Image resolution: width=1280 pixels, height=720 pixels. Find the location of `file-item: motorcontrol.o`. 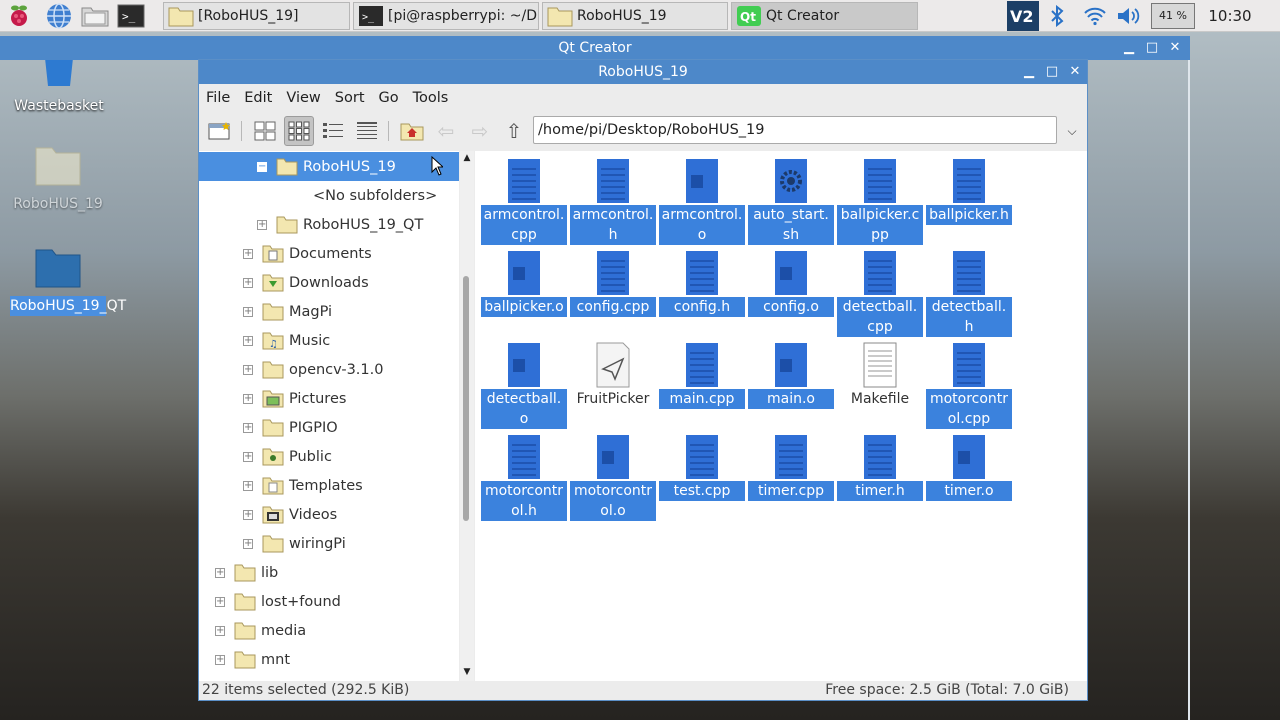

file-item: motorcontrol.o is located at coordinates (613, 477).